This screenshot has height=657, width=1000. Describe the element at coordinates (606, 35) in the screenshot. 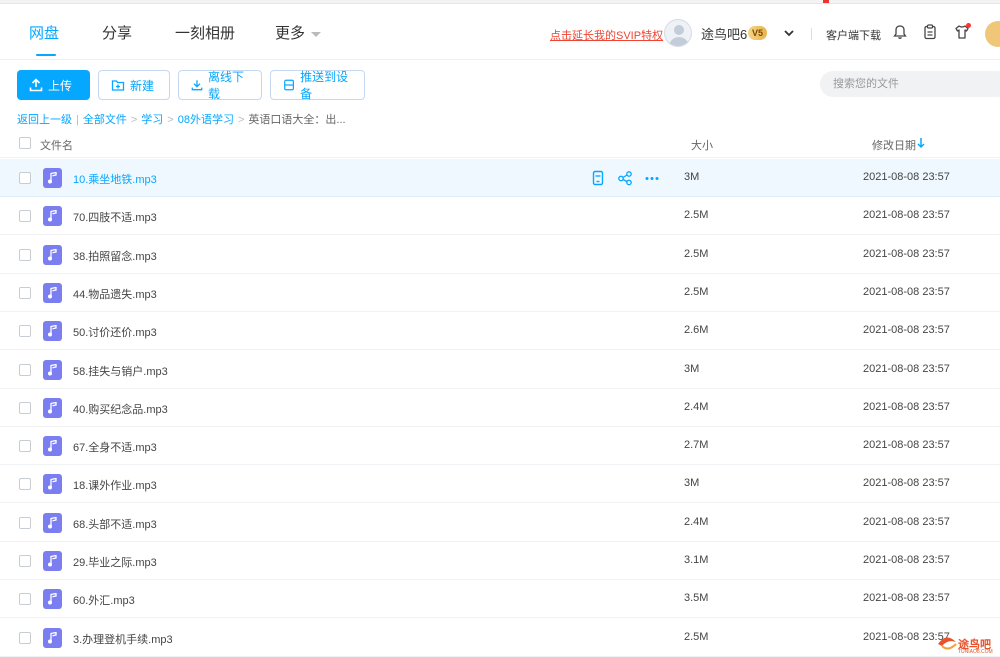

I see `svip-renew-link: 点击延长我的SVIP特权` at that location.